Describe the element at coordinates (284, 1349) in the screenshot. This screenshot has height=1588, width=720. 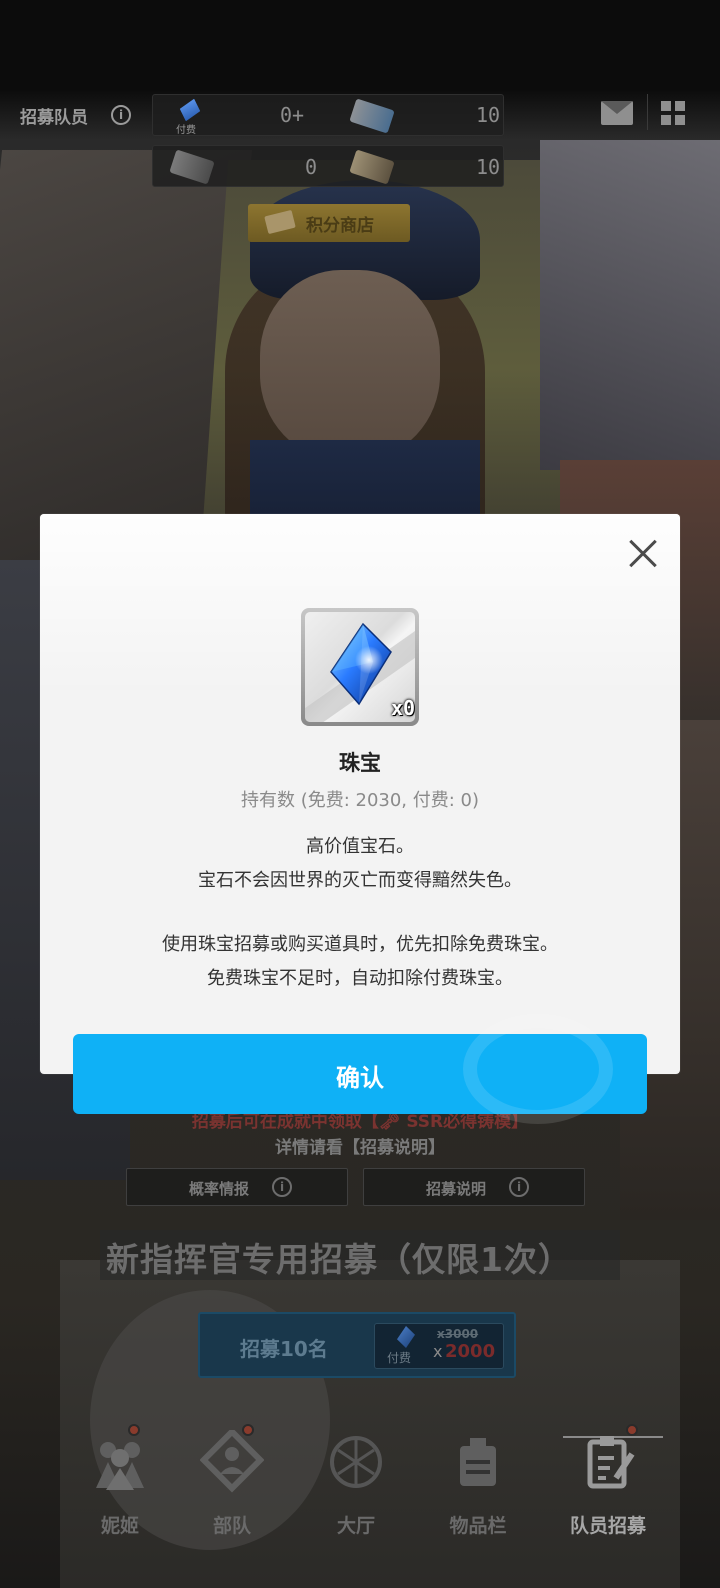
I see `recruit-10-label: 招募10名` at that location.